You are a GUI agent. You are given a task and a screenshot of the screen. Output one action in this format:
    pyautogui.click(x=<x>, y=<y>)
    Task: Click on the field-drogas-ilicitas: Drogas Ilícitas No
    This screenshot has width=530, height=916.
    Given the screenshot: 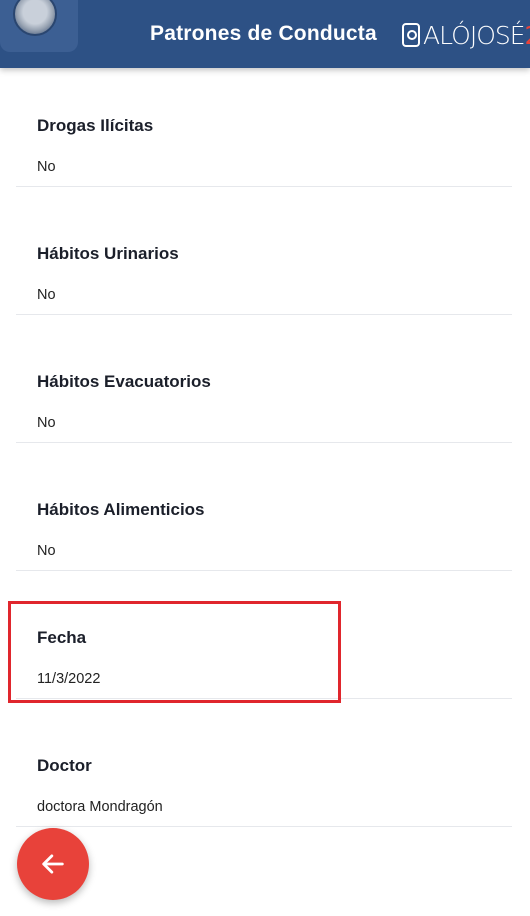 What is the action you would take?
    pyautogui.click(x=264, y=132)
    